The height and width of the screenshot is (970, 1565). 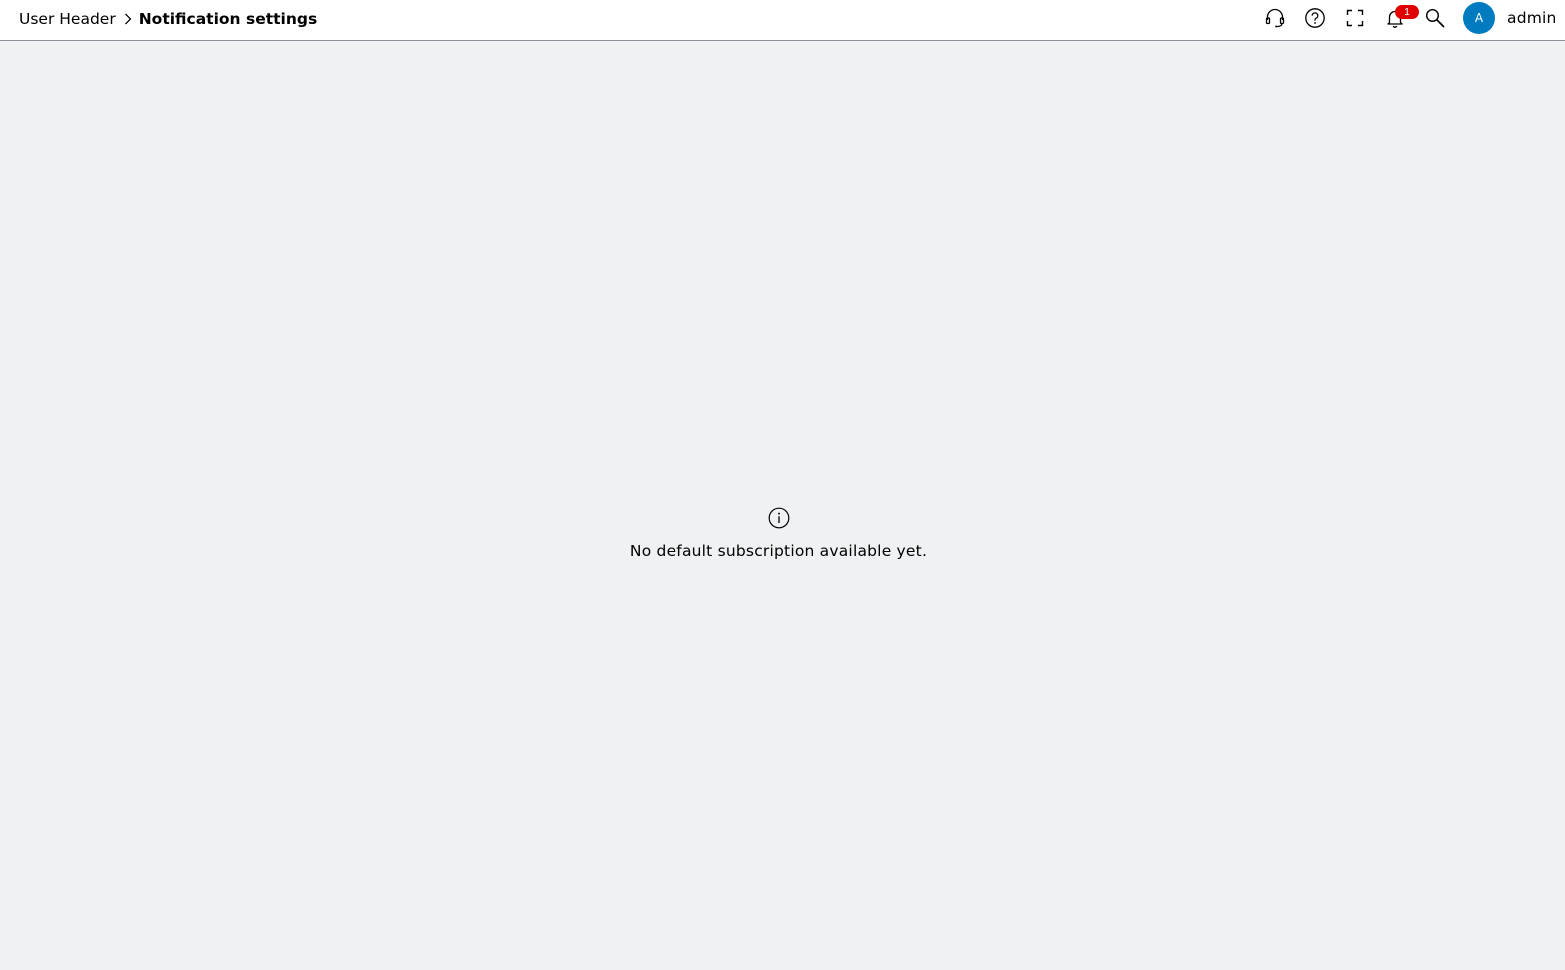 I want to click on fullscreen-icon, so click(x=1355, y=18).